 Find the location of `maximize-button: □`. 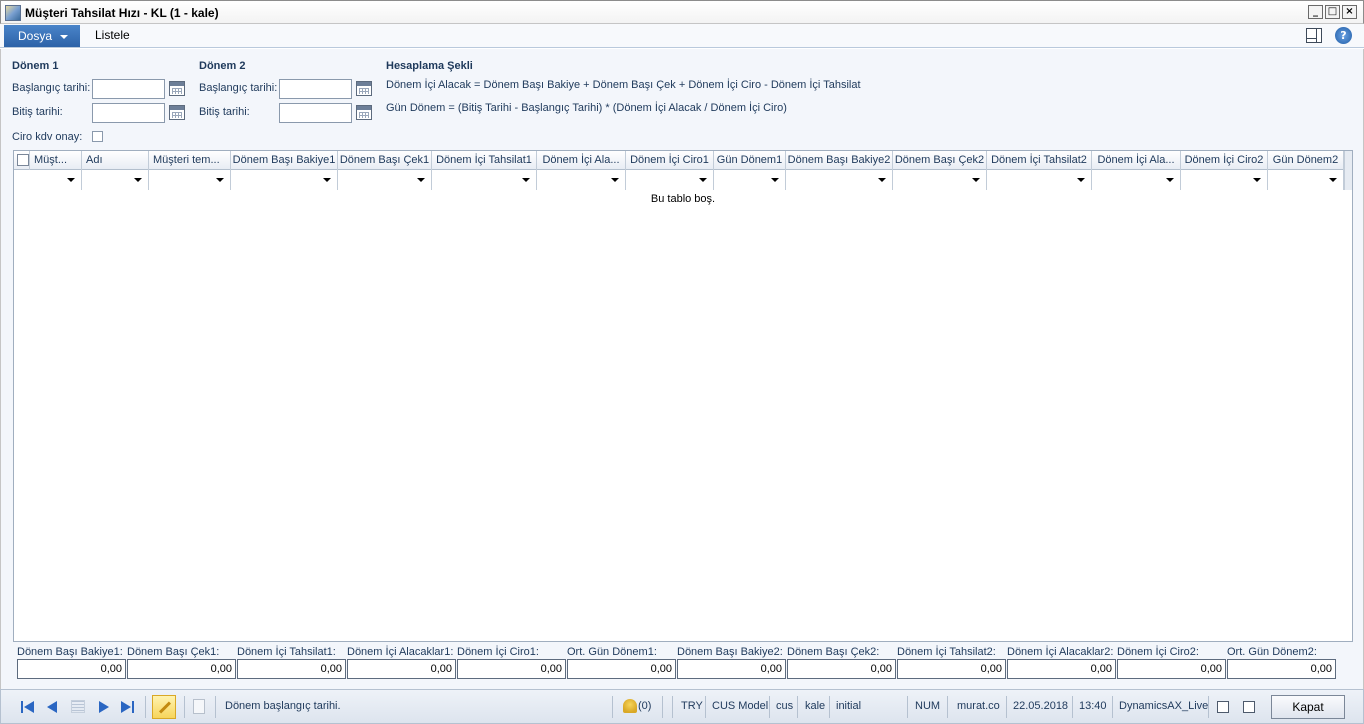

maximize-button: □ is located at coordinates (1332, 12).